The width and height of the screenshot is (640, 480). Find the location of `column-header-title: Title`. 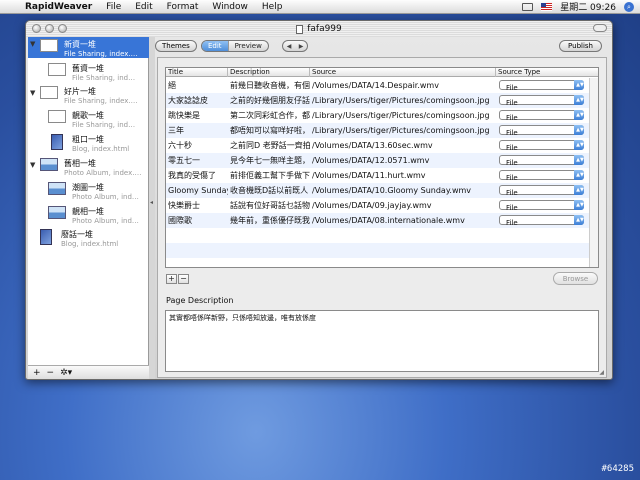

column-header-title: Title is located at coordinates (197, 72).